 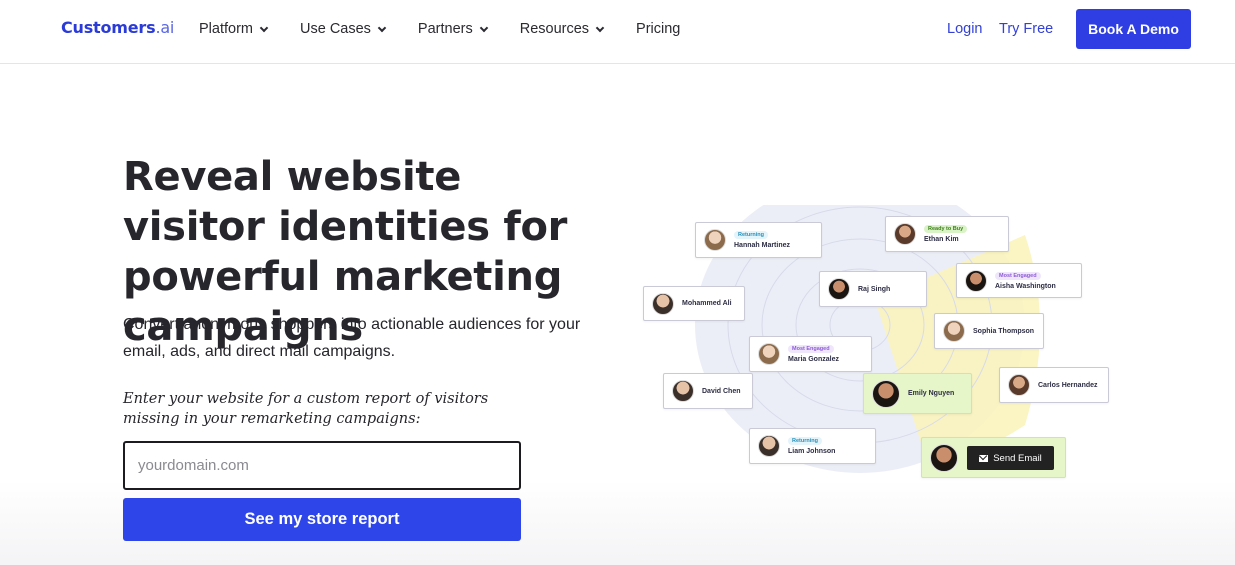 What do you see at coordinates (812, 446) in the screenshot?
I see `visitor-card: Returning Liam Johnson` at bounding box center [812, 446].